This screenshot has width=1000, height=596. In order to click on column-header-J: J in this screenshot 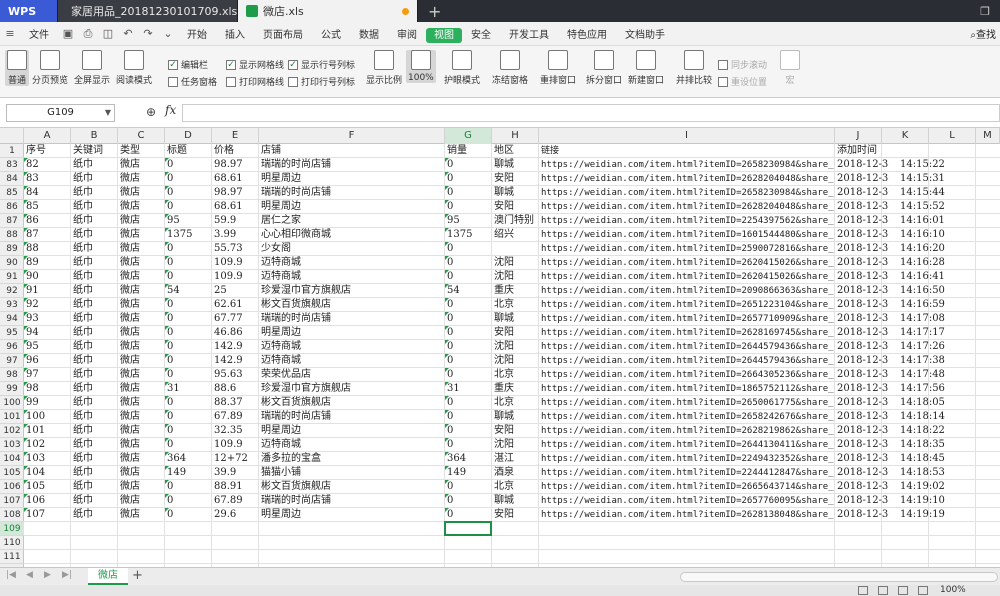, I will do `click(858, 136)`.